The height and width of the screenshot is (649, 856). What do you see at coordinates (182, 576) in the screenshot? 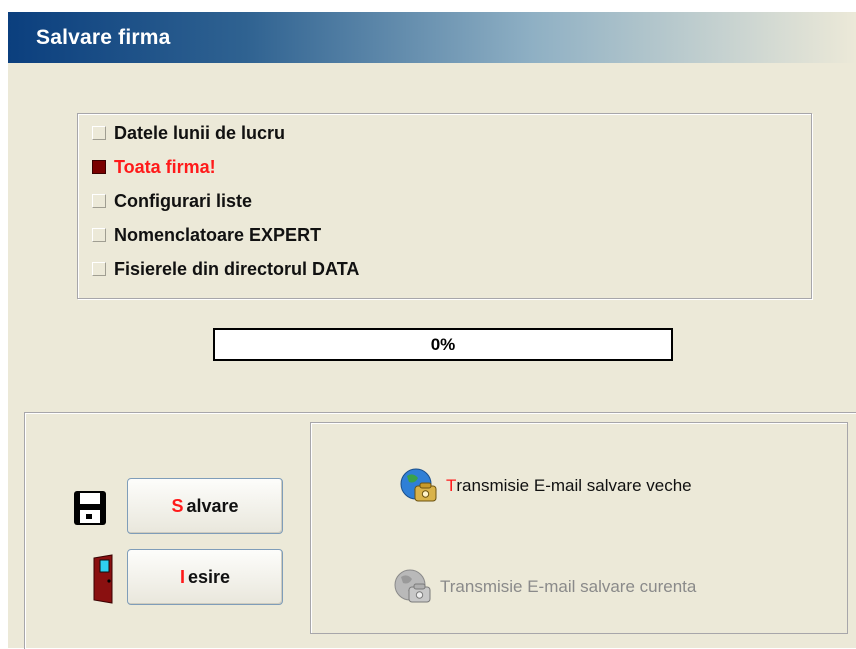
I see `exit-hotkey: I` at bounding box center [182, 576].